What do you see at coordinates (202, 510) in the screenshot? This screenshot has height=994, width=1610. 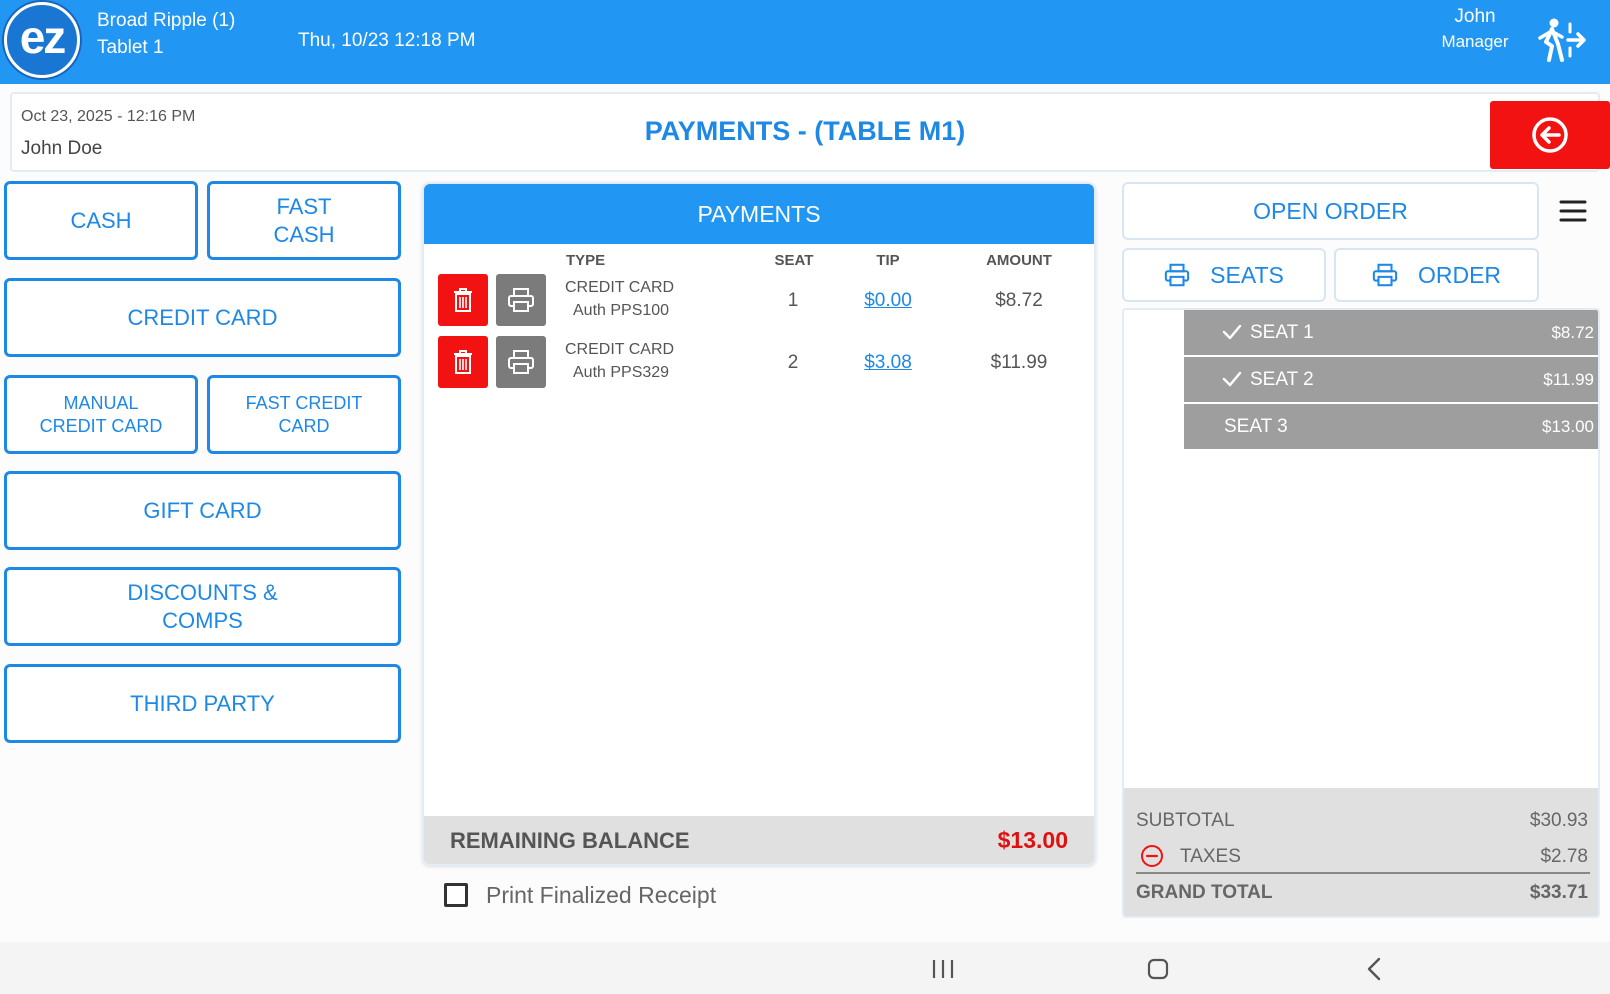 I see `gift-card-button: GIFT CARD` at bounding box center [202, 510].